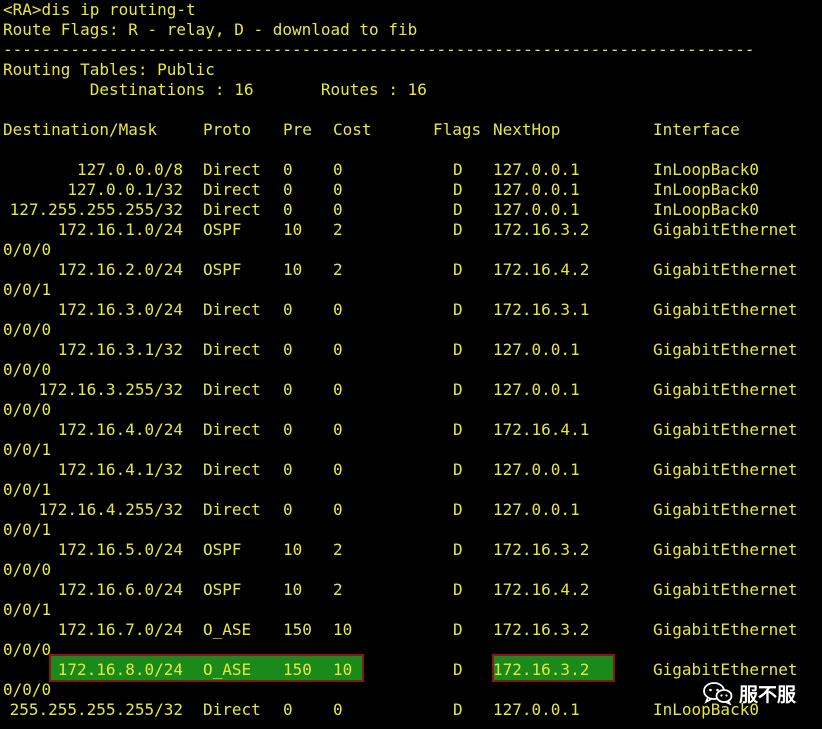 This screenshot has width=822, height=729. What do you see at coordinates (541, 429) in the screenshot?
I see `route-nexthop: 172.16.4.1` at bounding box center [541, 429].